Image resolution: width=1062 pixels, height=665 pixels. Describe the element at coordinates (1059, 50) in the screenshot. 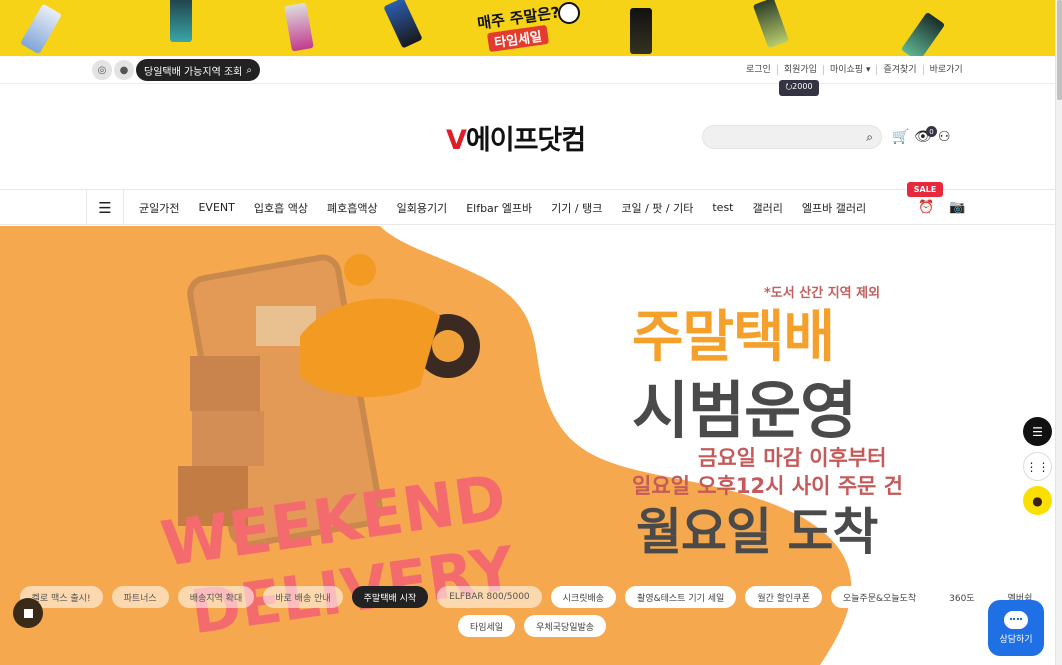

I see `scrollbar-thumb` at that location.